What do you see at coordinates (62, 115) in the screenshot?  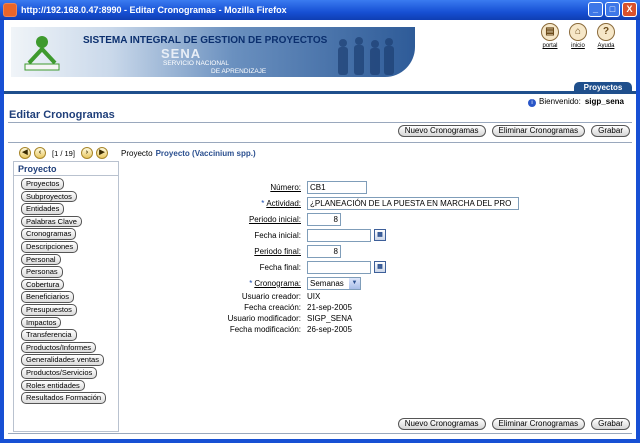 I see `page-title: Editar Cronogramas` at bounding box center [62, 115].